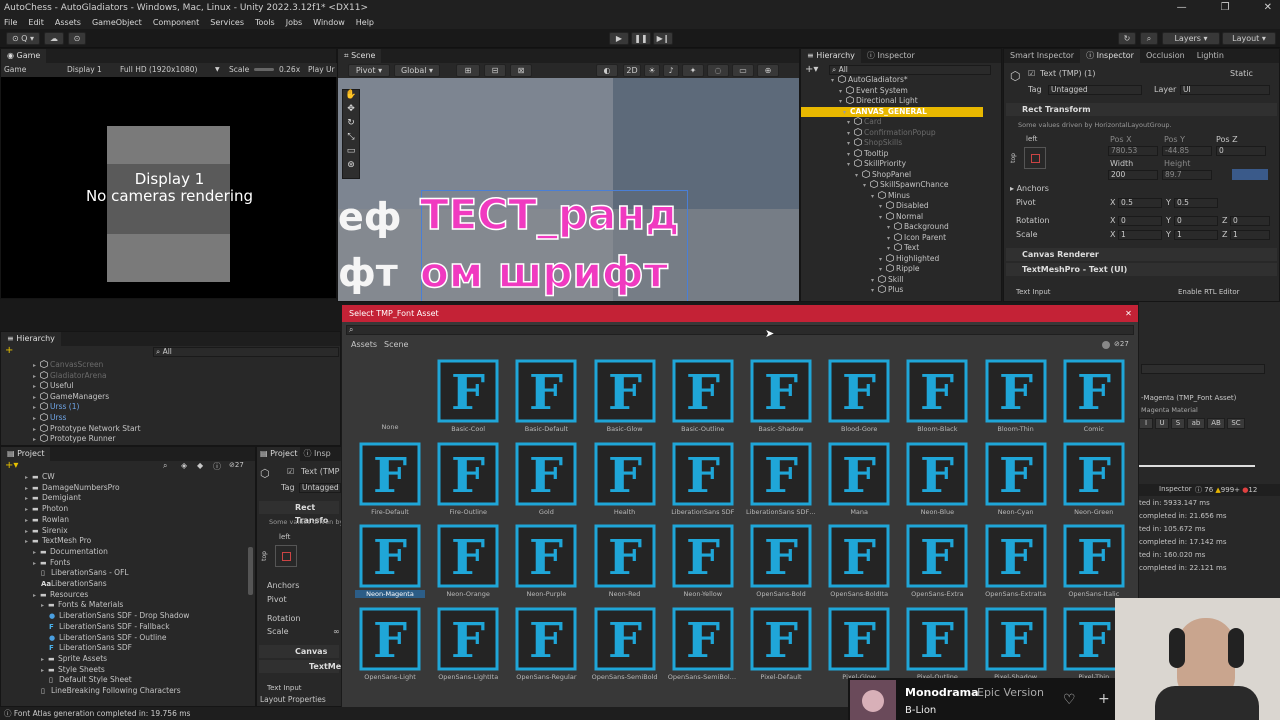 This screenshot has width=1280, height=720. Describe the element at coordinates (901, 196) in the screenshot. I see `hierarchy-item: ▾ Minus` at that location.